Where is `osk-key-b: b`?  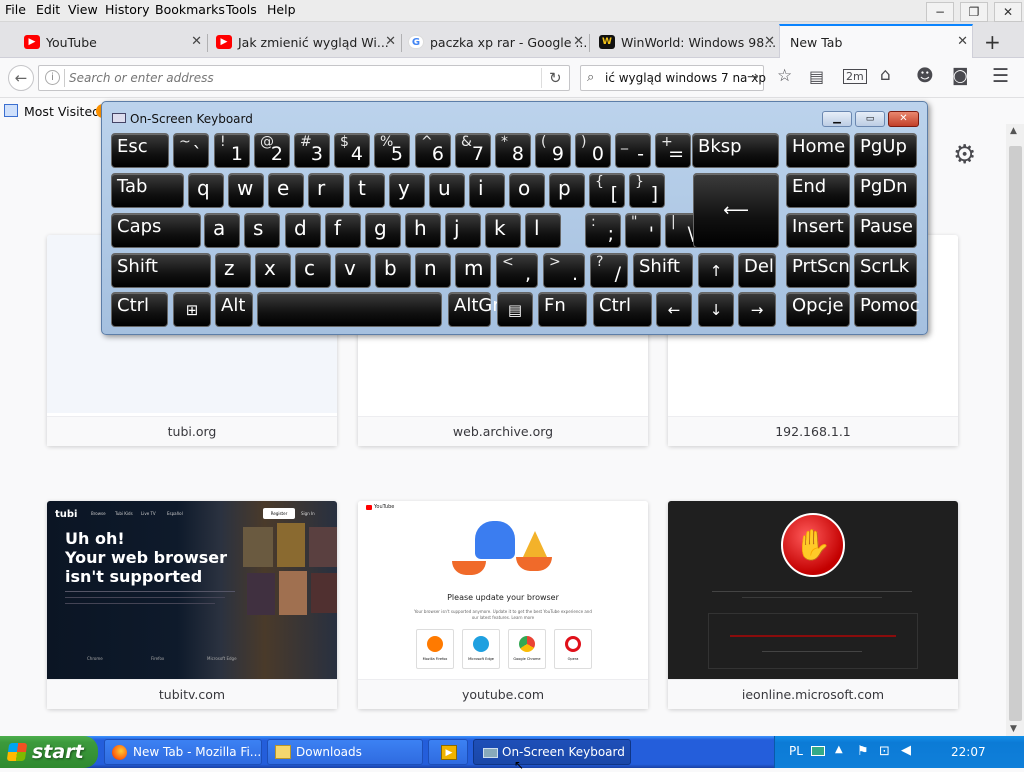
osk-key-b: b is located at coordinates (393, 270).